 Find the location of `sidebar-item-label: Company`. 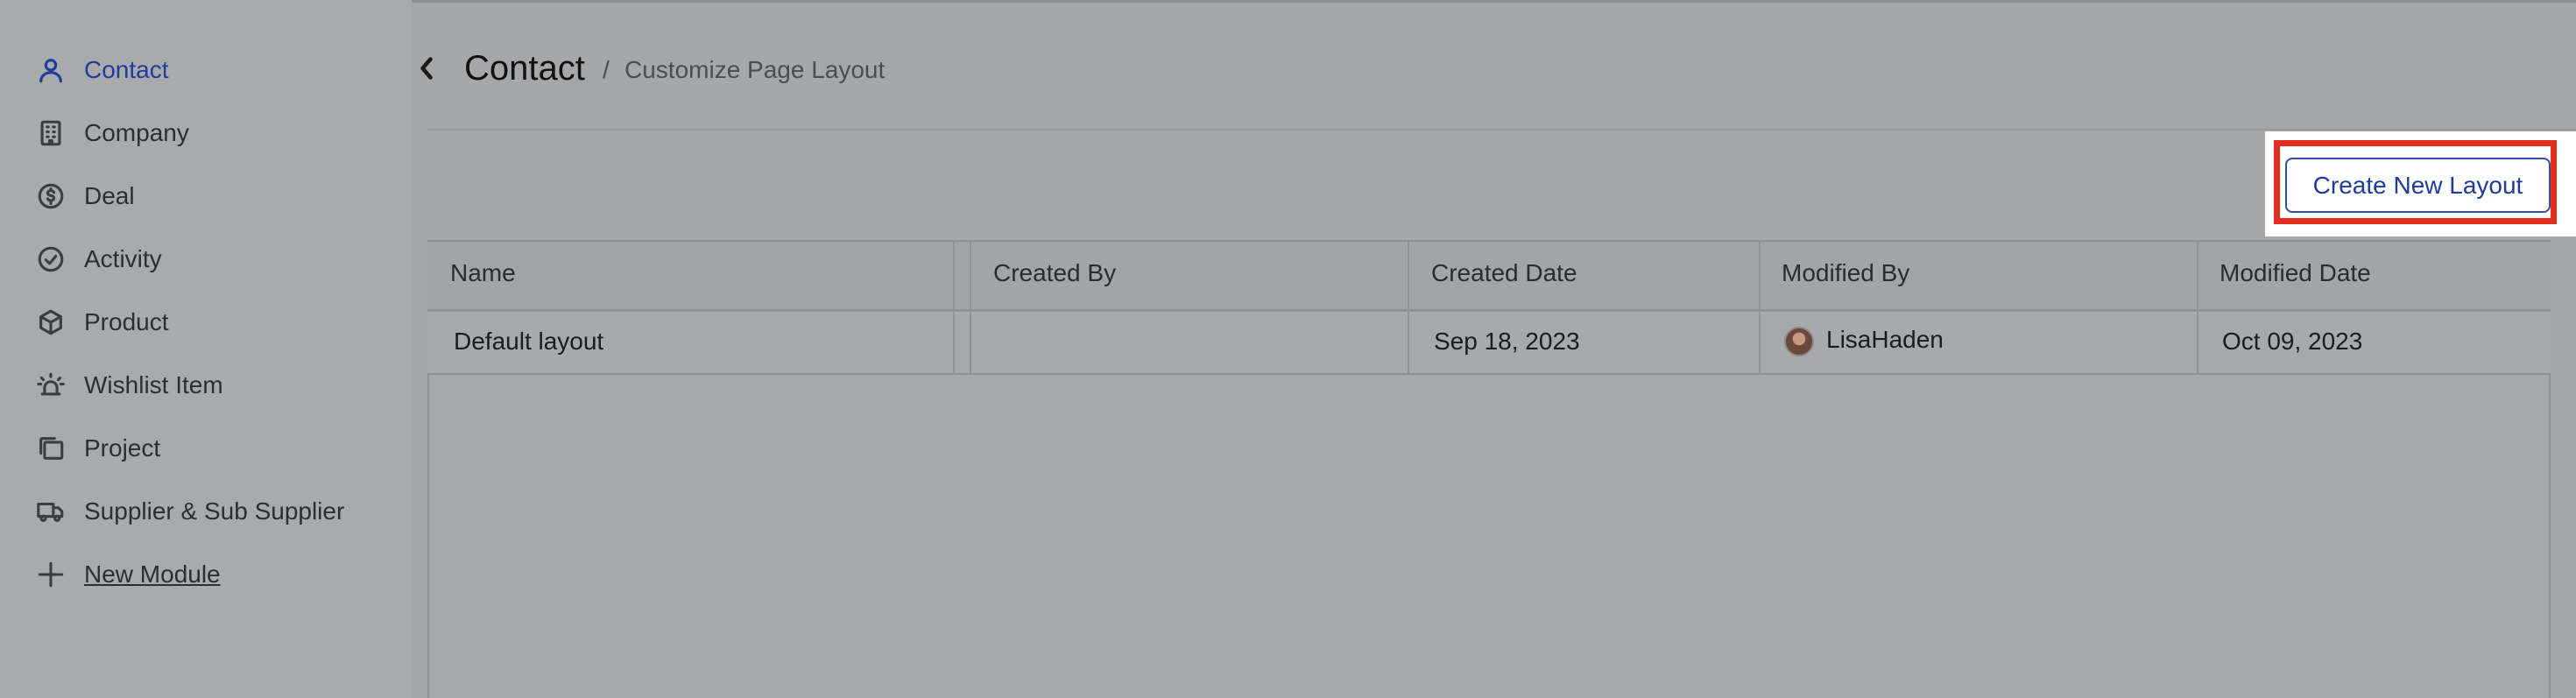

sidebar-item-label: Company is located at coordinates (136, 133).